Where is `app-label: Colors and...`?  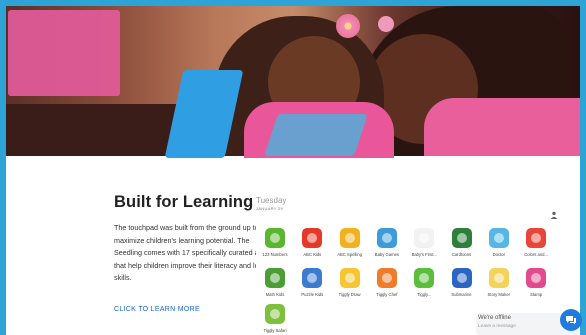
app-label: Colors and... is located at coordinates (536, 254).